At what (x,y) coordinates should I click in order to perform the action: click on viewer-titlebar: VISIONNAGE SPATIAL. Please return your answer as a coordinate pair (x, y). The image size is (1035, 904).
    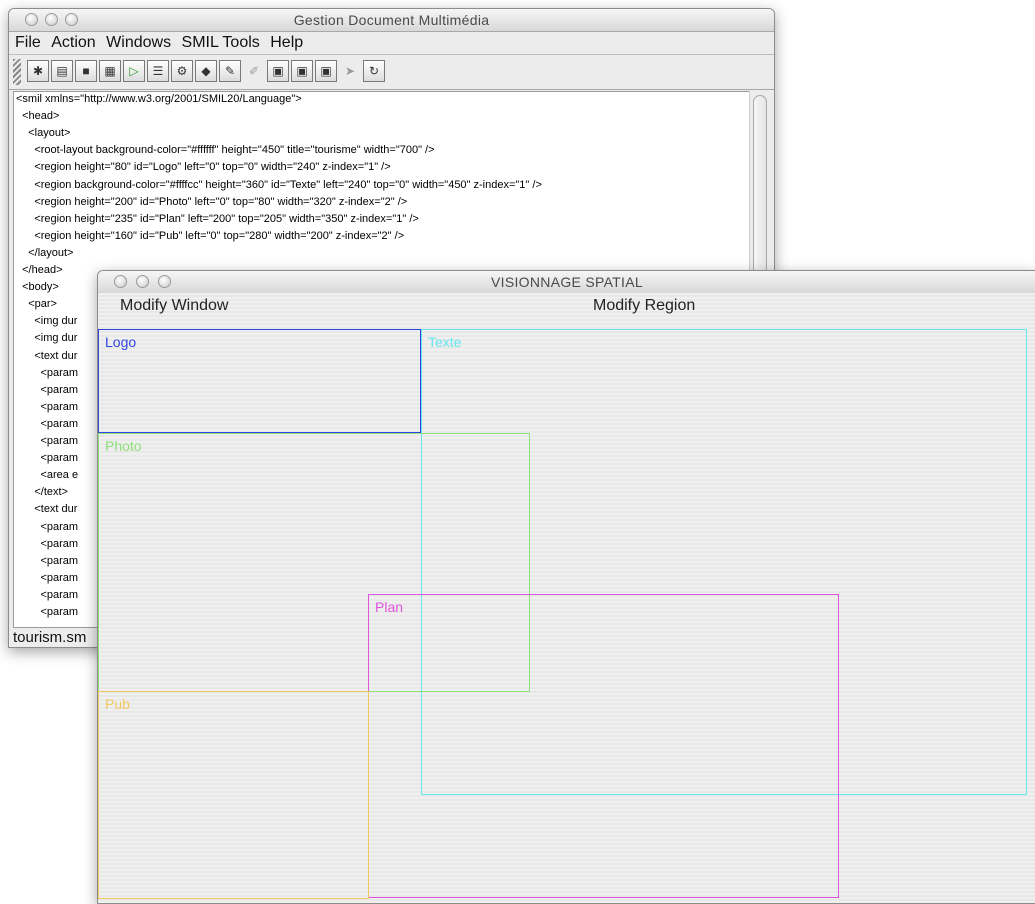
    Looking at the image, I should click on (566, 282).